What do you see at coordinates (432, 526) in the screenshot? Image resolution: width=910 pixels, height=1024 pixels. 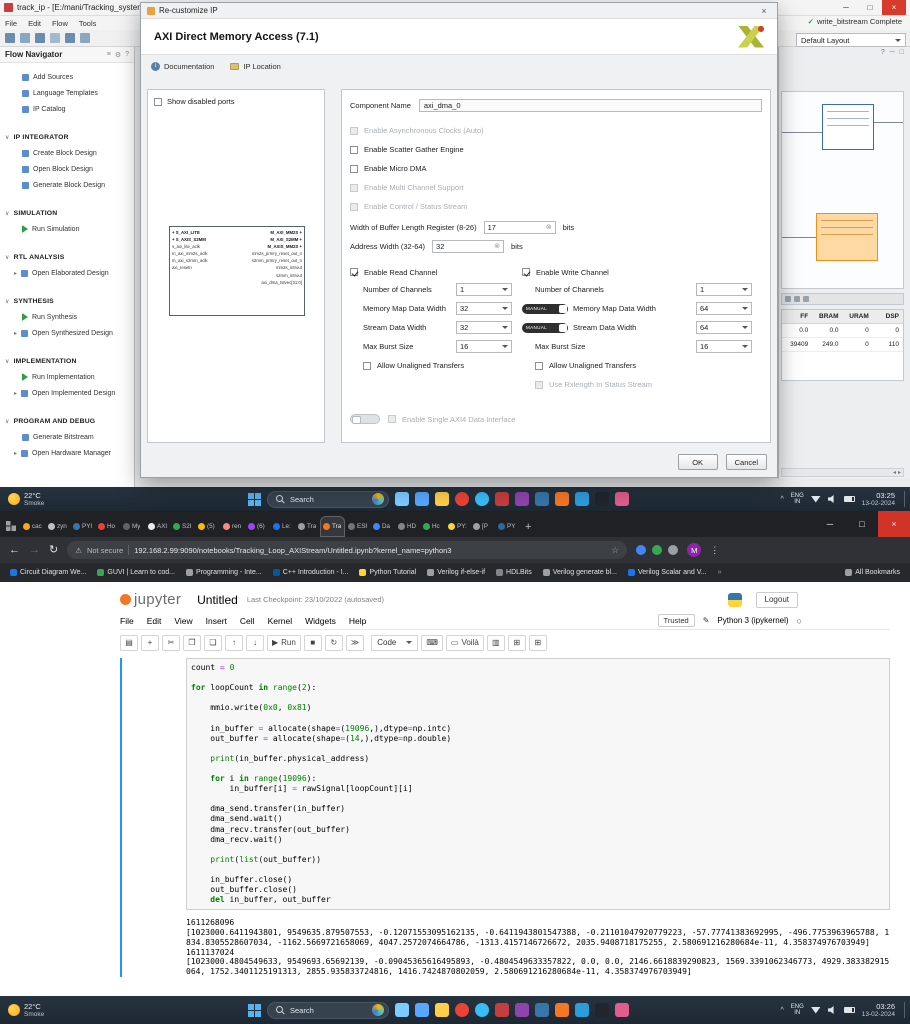 I see `browser-tab-hc: Hc` at bounding box center [432, 526].